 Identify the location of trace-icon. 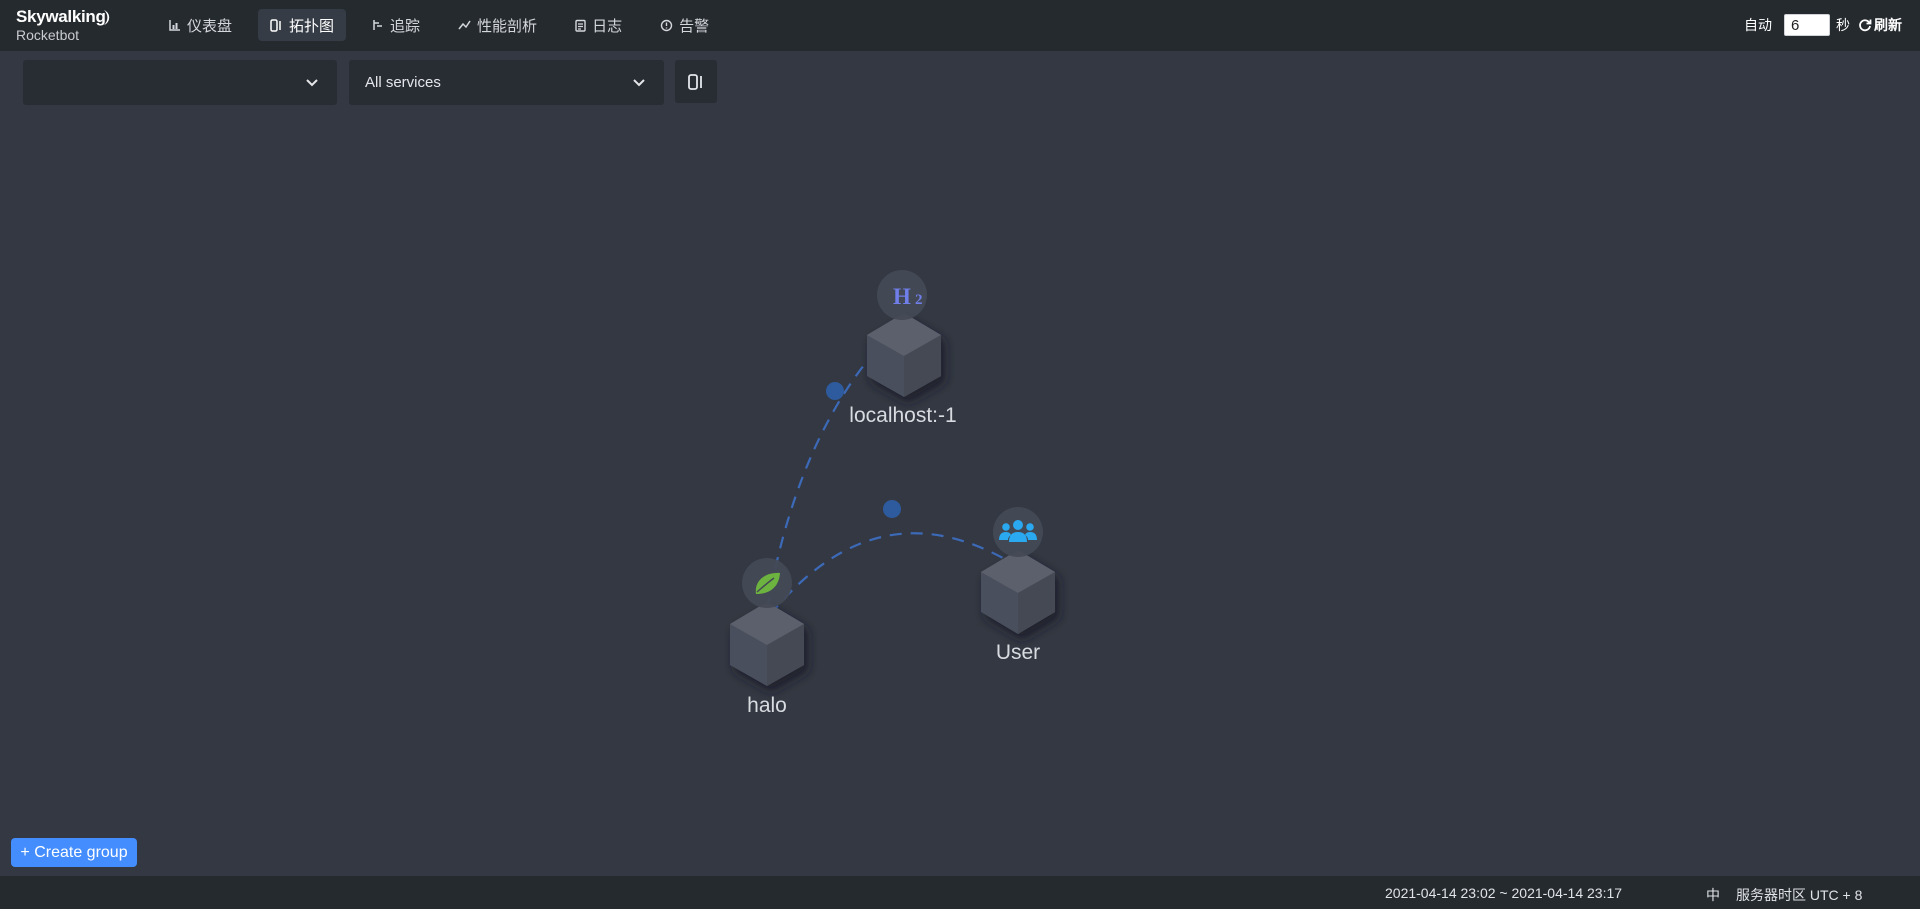
(378, 25).